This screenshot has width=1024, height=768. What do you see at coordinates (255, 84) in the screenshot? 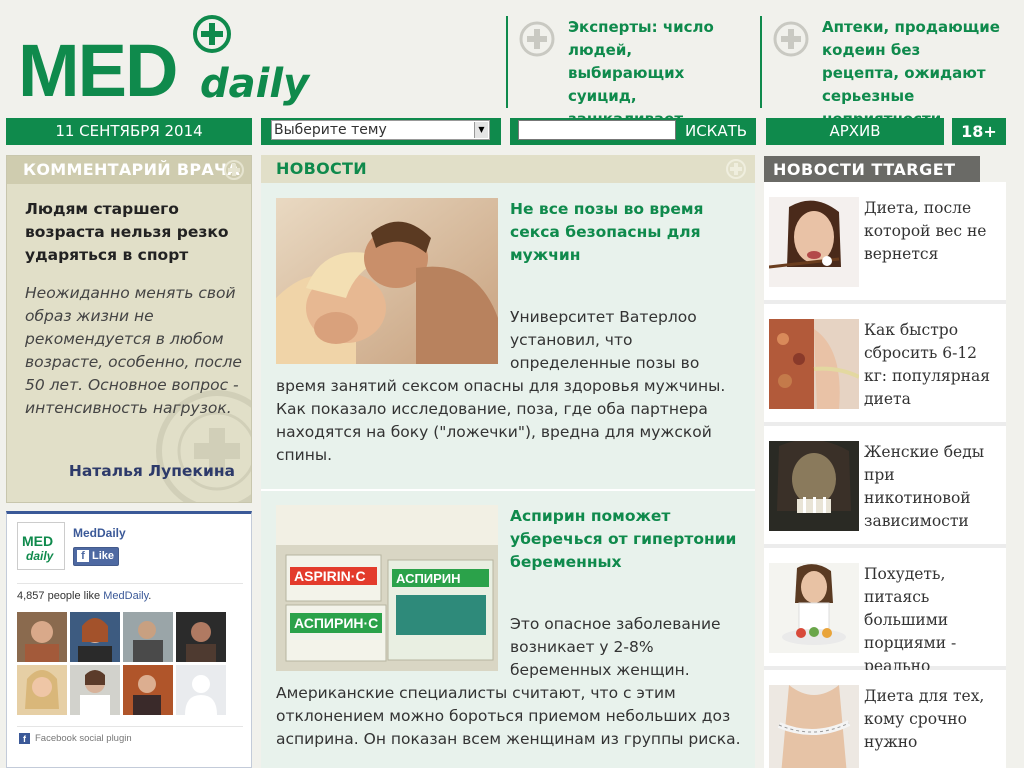
I see `logo-daily-text: daily` at bounding box center [255, 84].